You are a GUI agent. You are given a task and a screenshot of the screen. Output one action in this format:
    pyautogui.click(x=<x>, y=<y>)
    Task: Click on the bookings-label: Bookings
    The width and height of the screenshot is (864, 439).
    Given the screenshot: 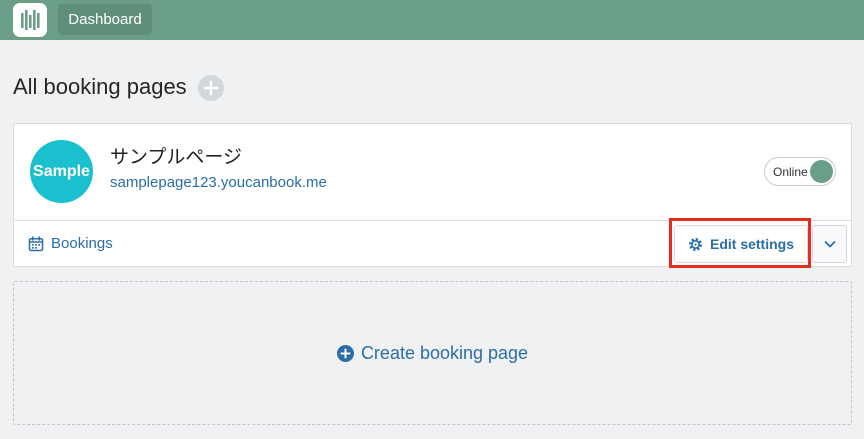 What is the action you would take?
    pyautogui.click(x=82, y=243)
    